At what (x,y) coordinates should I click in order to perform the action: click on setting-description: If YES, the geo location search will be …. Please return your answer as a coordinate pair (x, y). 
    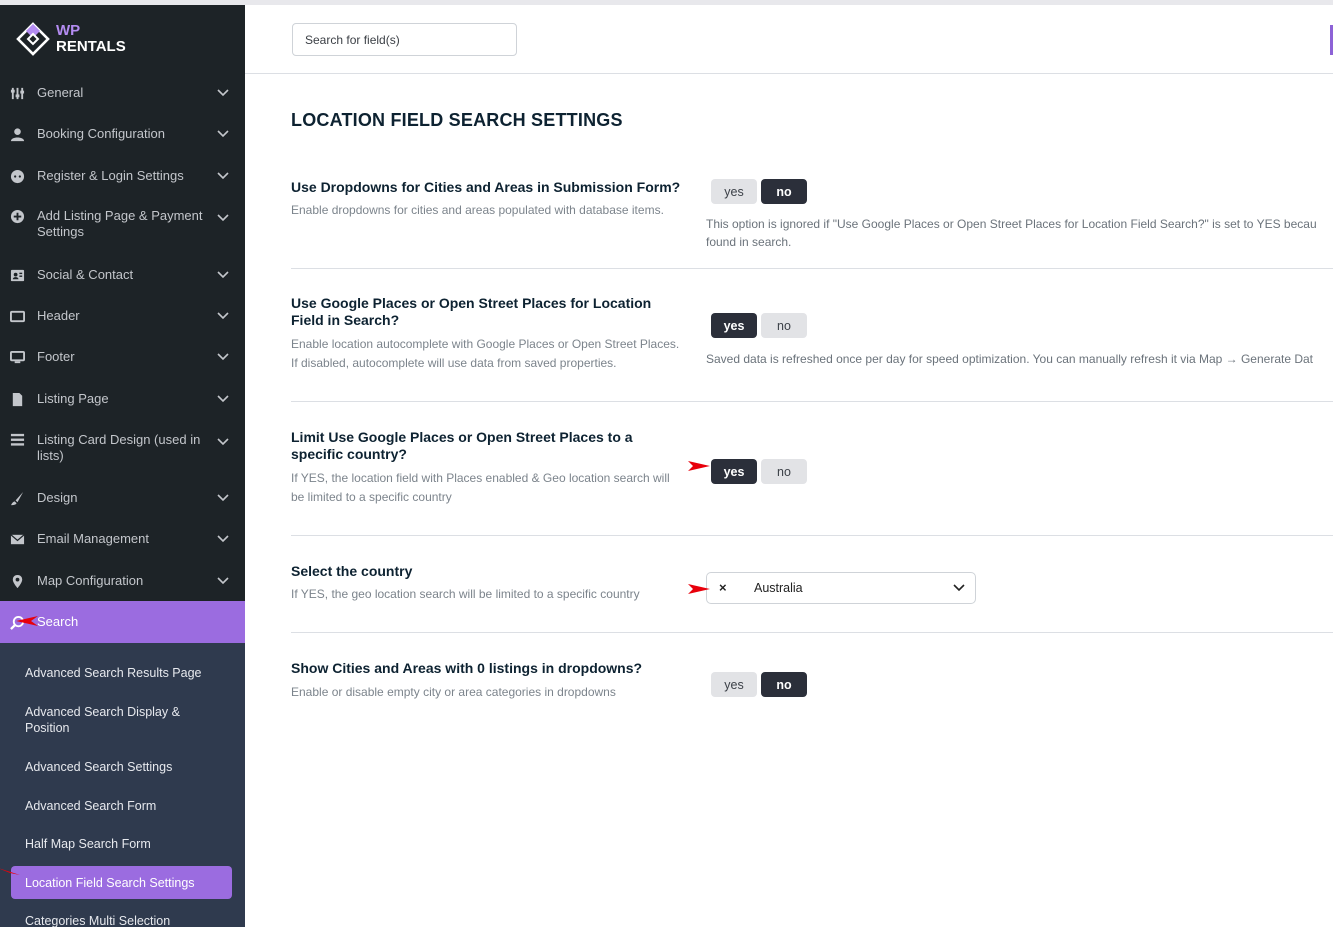
    Looking at the image, I should click on (465, 594).